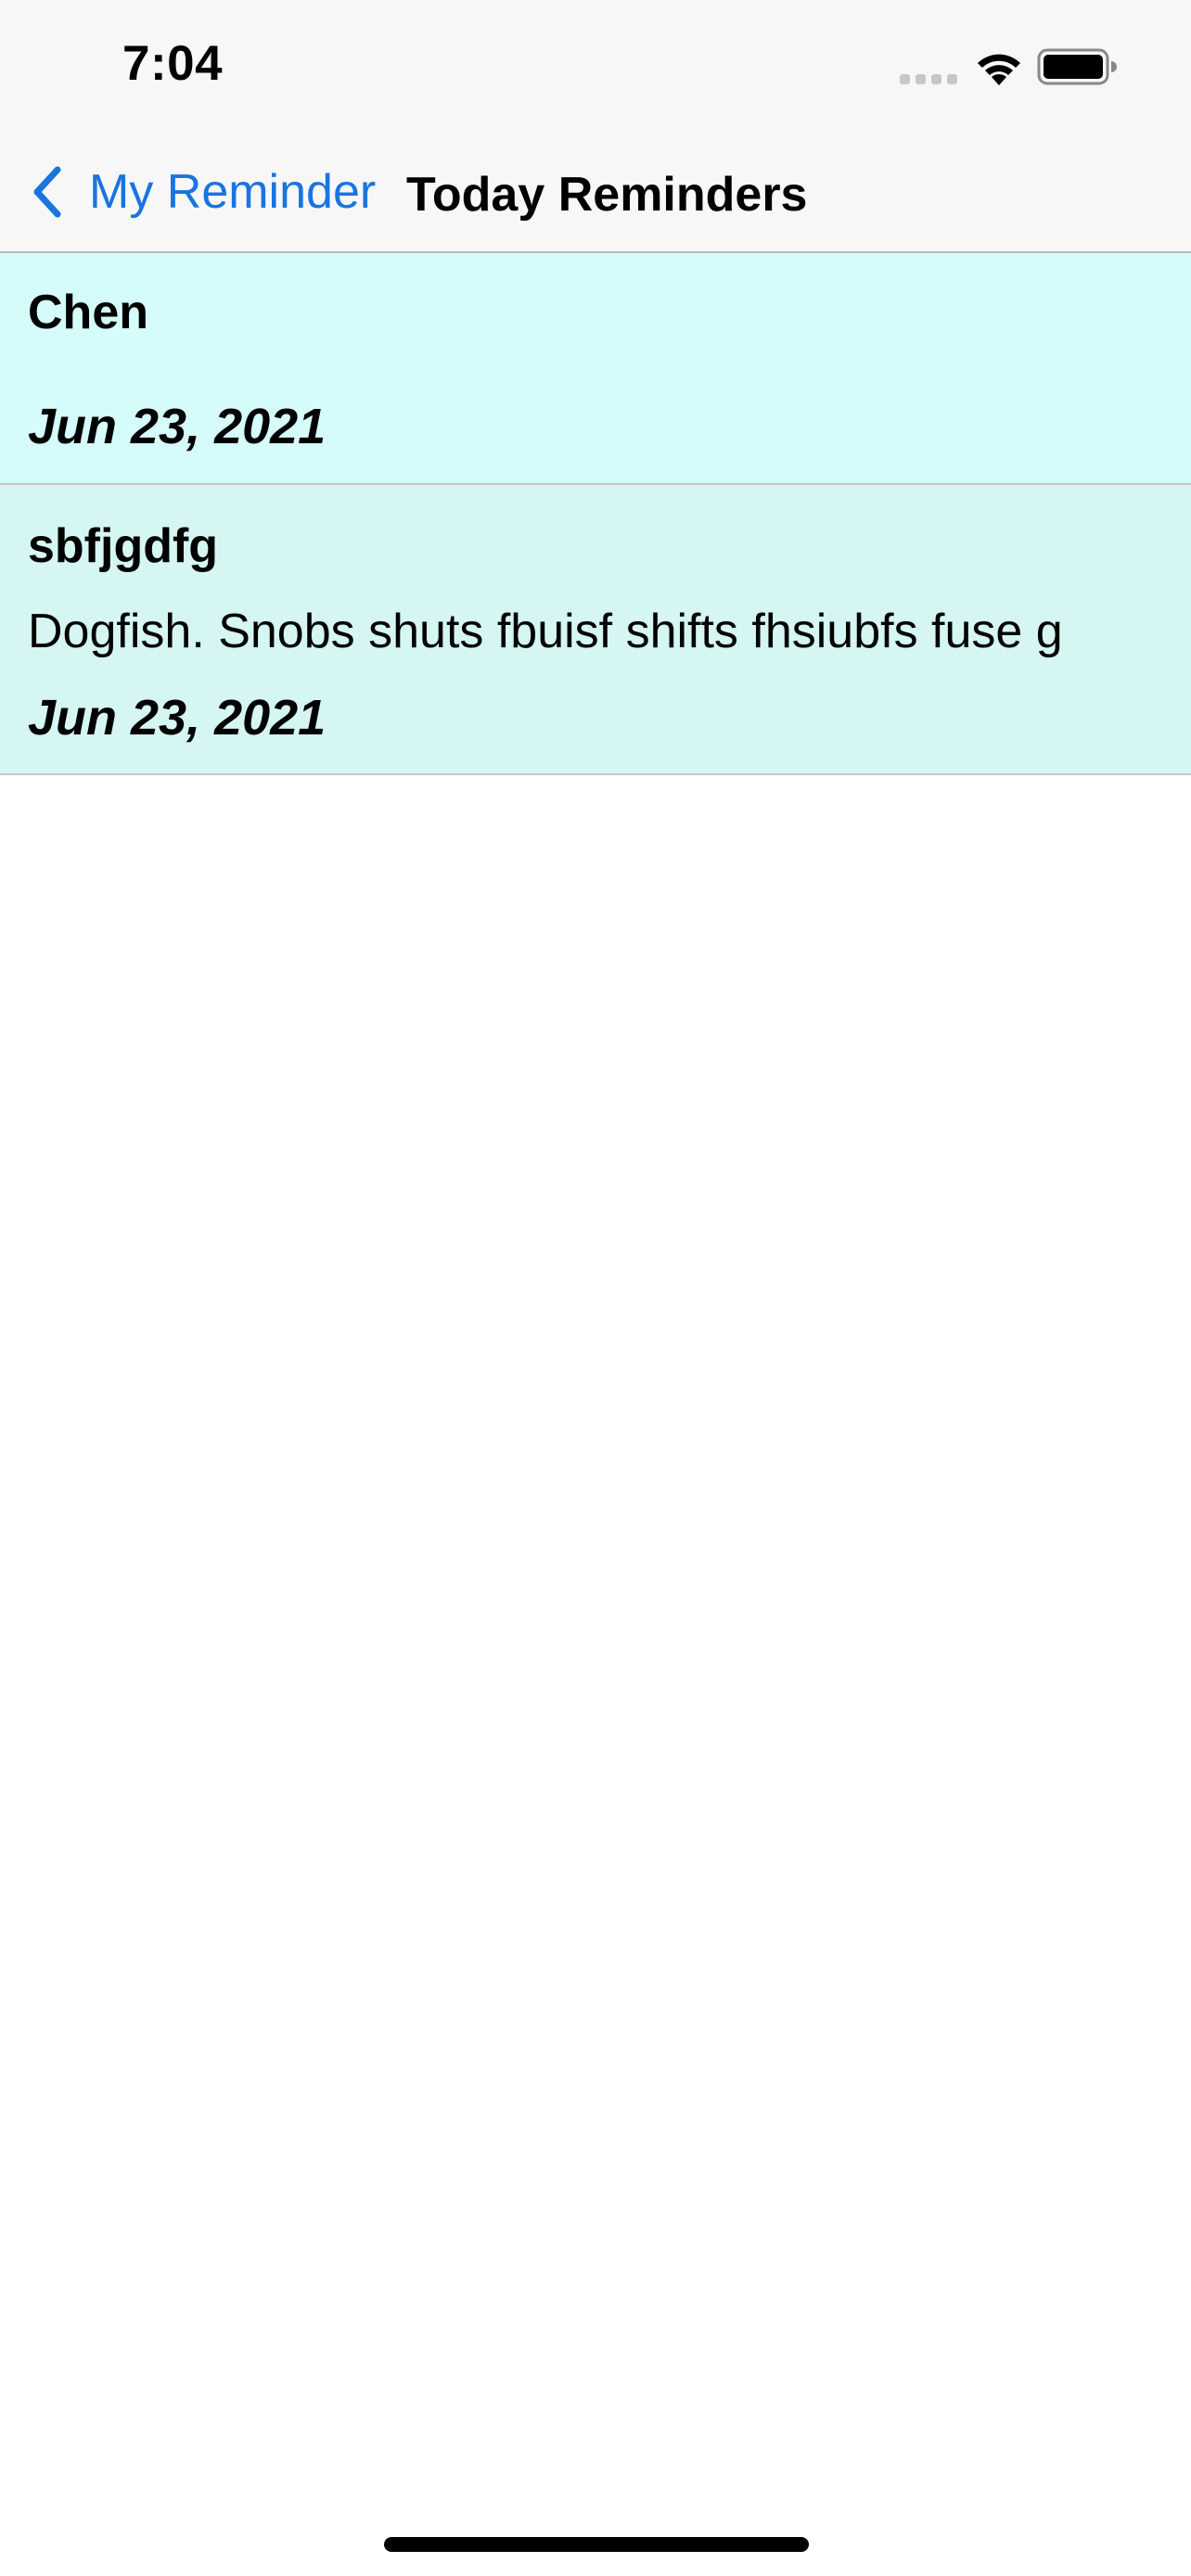 This screenshot has height=2576, width=1191. I want to click on status-time: 7:04, so click(173, 64).